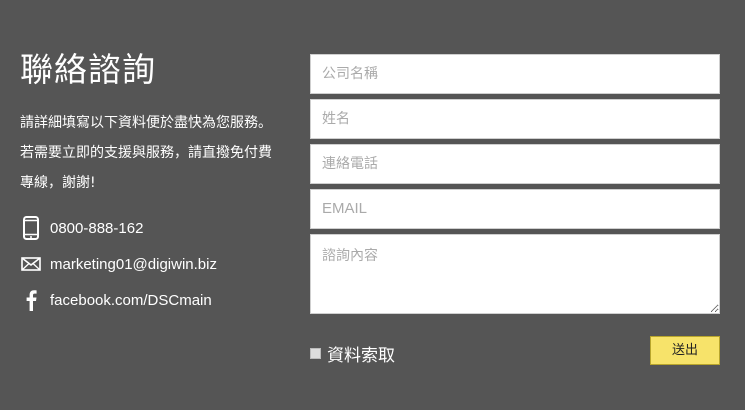 This screenshot has height=410, width=745. Describe the element at coordinates (31, 300) in the screenshot. I see `facebook-icon` at that location.